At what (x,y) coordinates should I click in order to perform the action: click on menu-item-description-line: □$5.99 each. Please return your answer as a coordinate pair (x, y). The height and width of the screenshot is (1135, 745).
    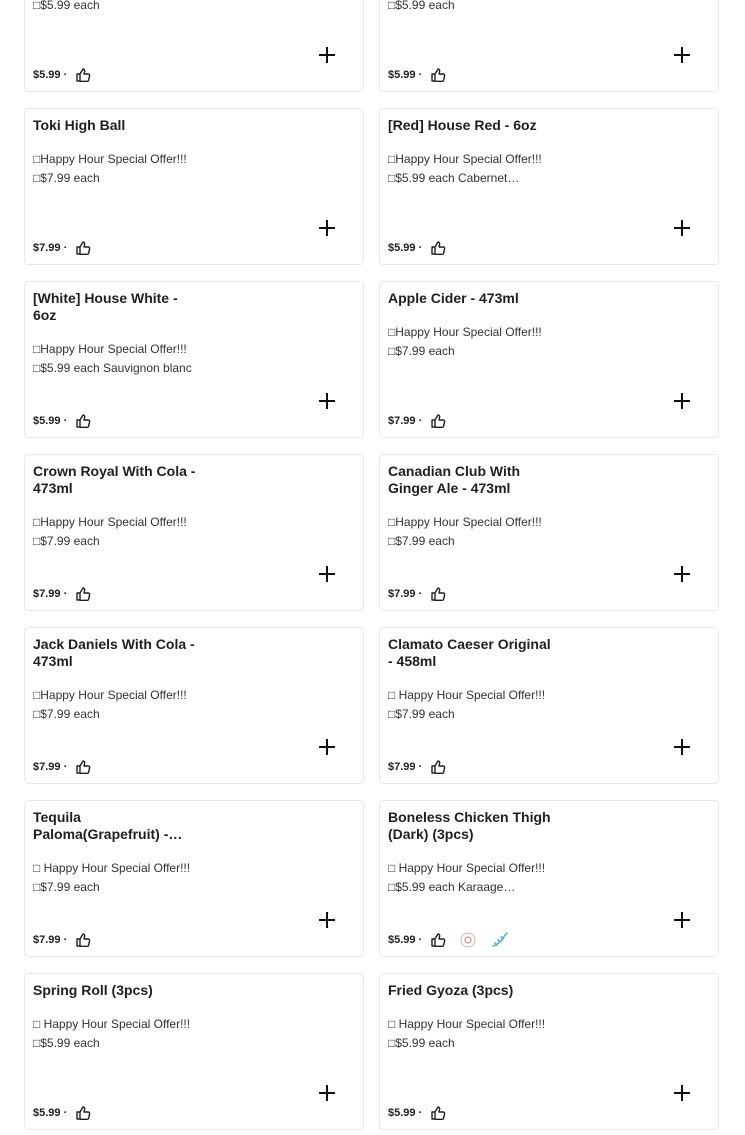
    Looking at the image, I should click on (421, 1043).